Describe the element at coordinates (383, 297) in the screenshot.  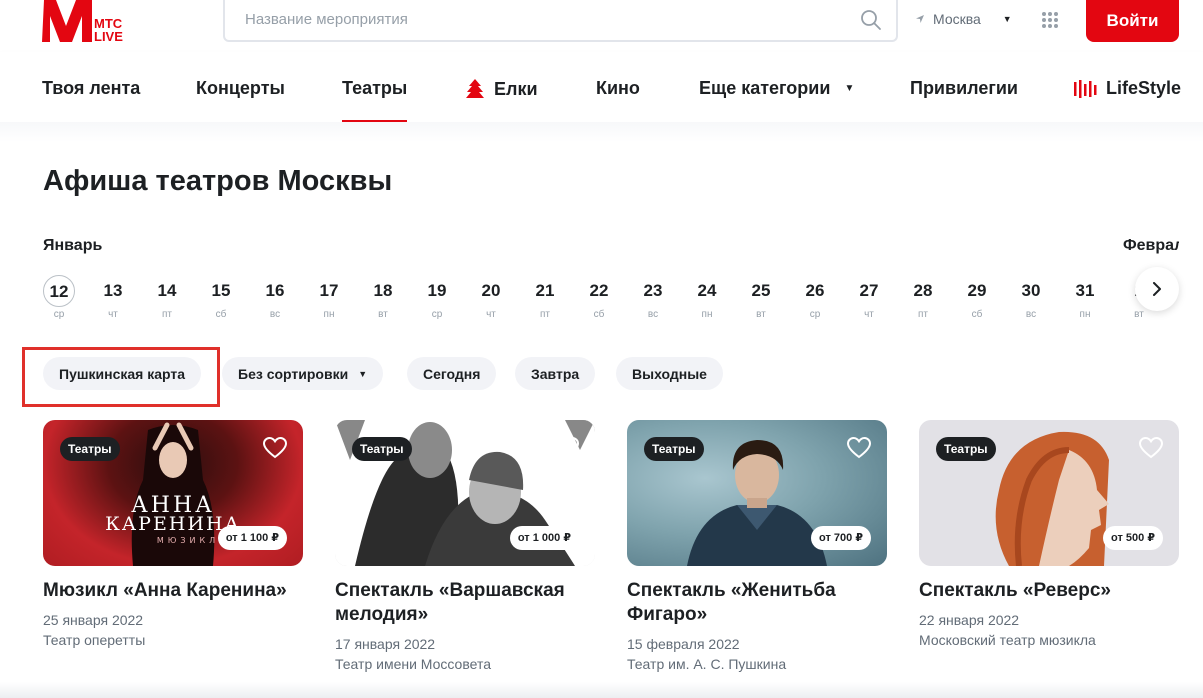
I see `calendar-date: 18 вт` at that location.